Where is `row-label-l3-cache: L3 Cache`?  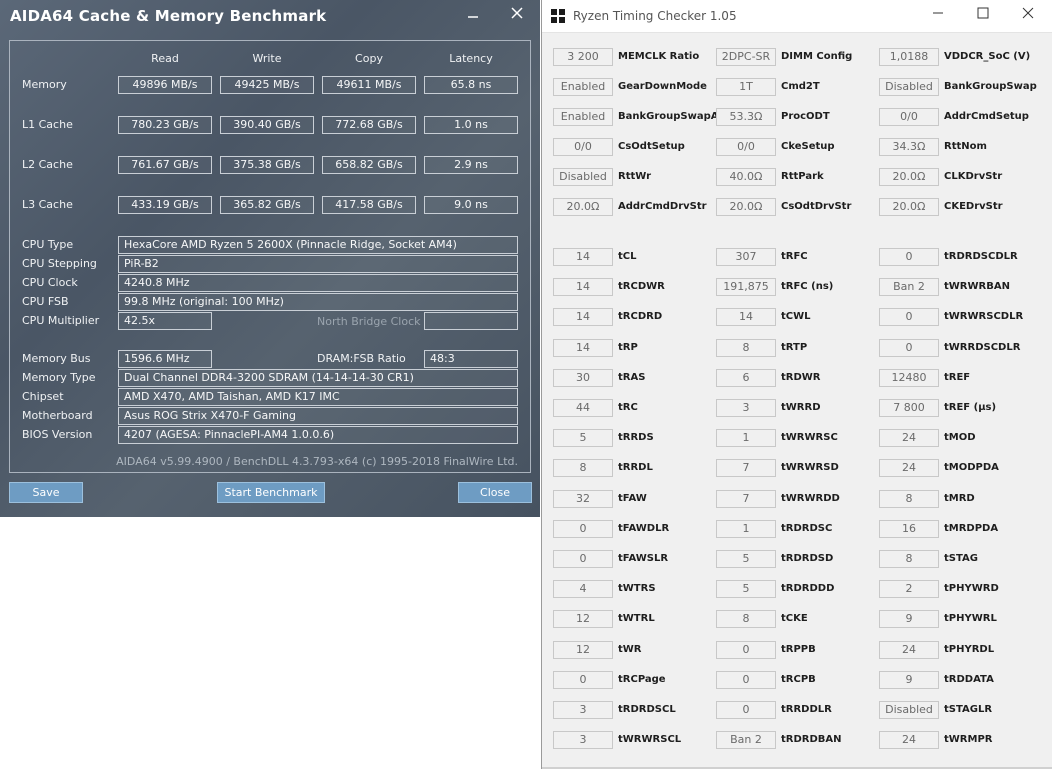
row-label-l3-cache: L3 Cache is located at coordinates (47, 204).